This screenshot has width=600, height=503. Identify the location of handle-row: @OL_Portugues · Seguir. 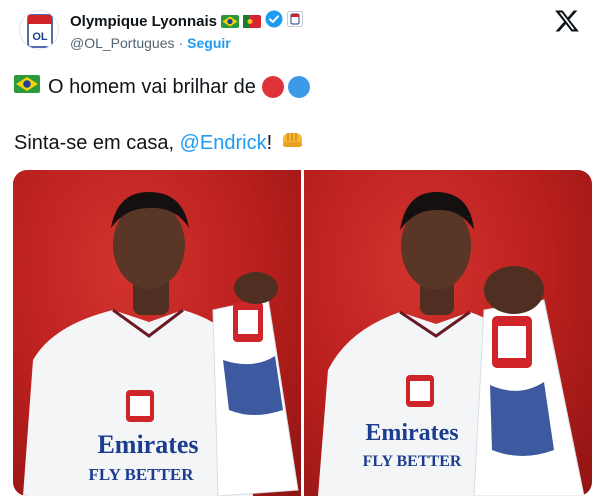
(150, 43).